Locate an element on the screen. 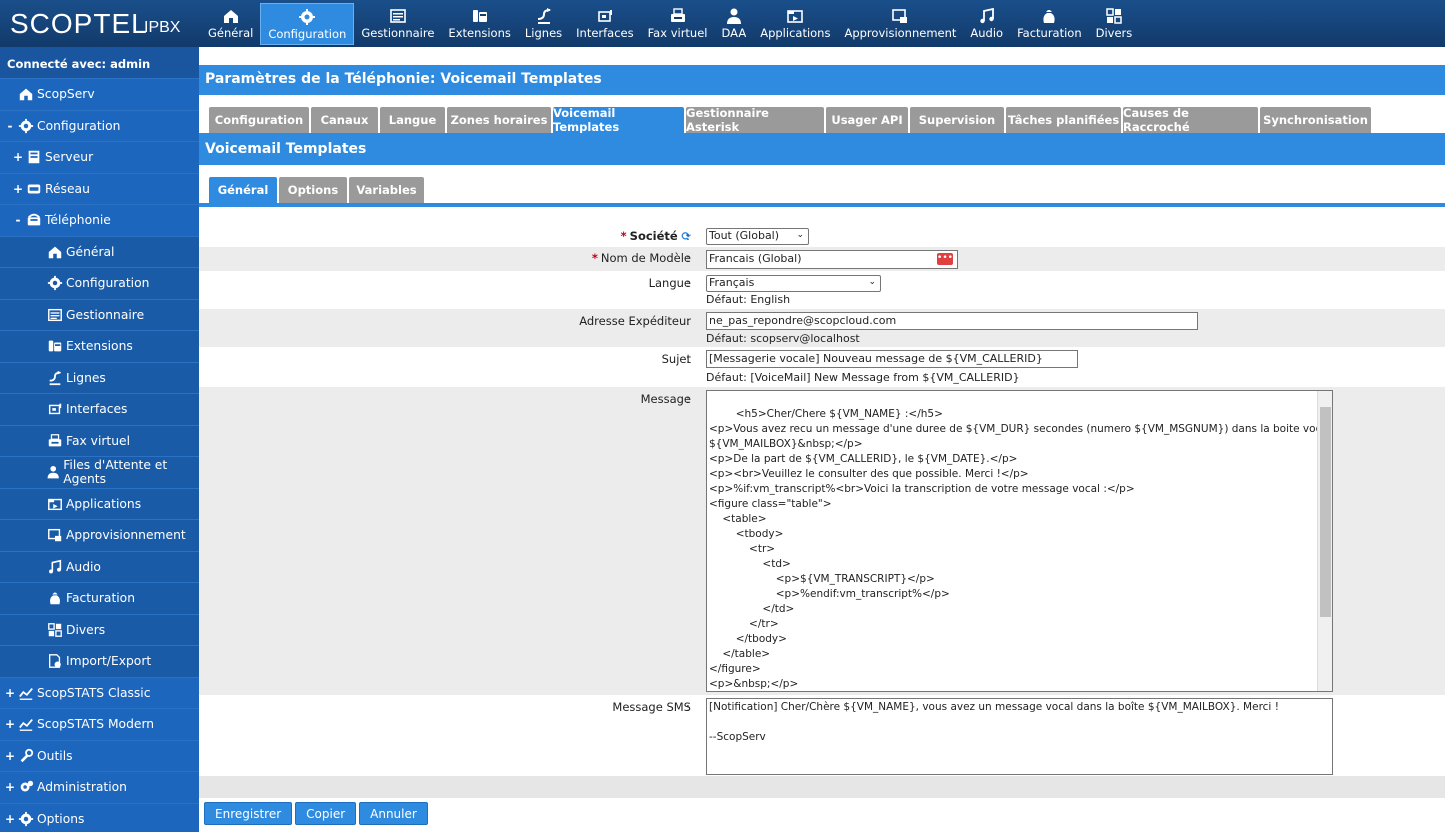 The image size is (1445, 832). subtab-2: Variables is located at coordinates (386, 190).